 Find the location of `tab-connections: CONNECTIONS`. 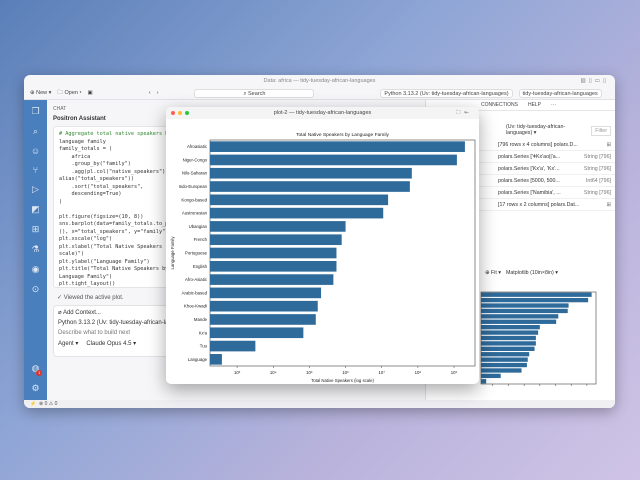

tab-connections: CONNECTIONS is located at coordinates (499, 105).